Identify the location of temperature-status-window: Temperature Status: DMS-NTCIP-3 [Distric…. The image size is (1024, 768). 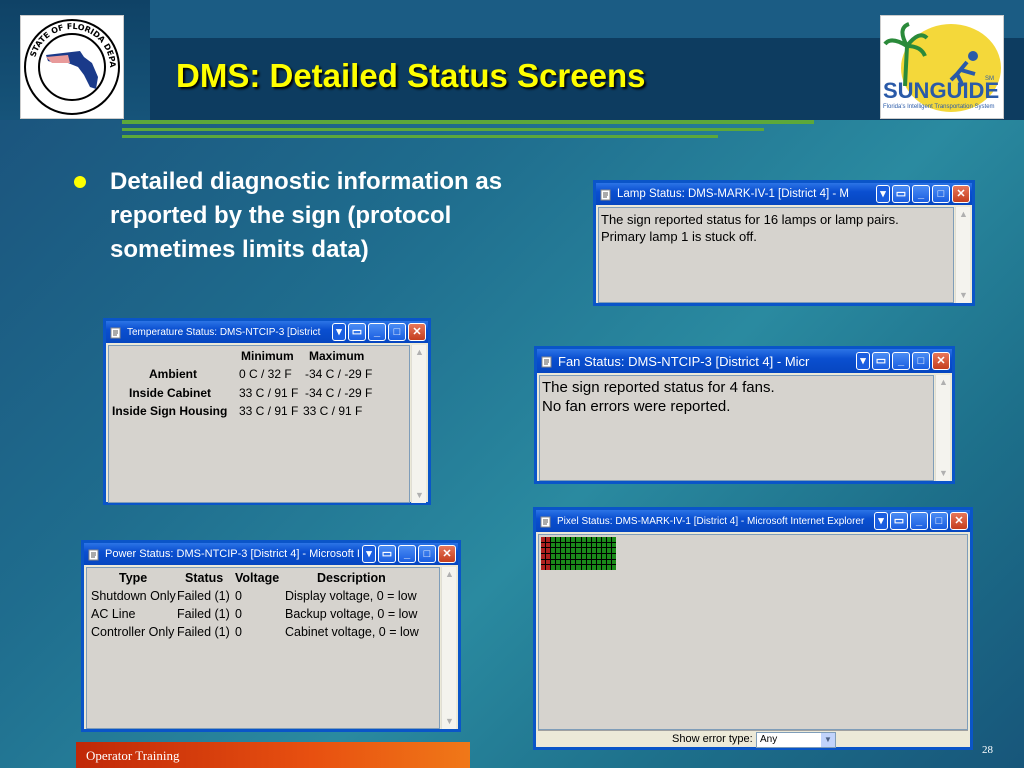
(267, 411).